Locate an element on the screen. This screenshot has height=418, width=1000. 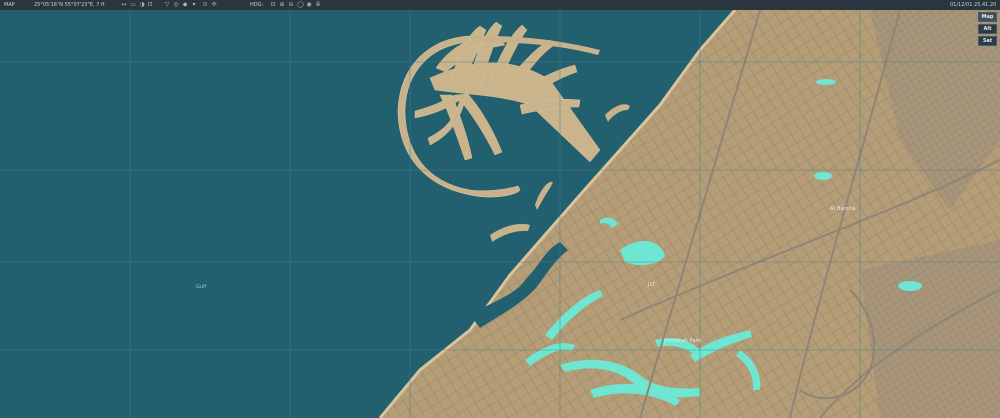
layer-button-sat: Sat is located at coordinates (987, 41).